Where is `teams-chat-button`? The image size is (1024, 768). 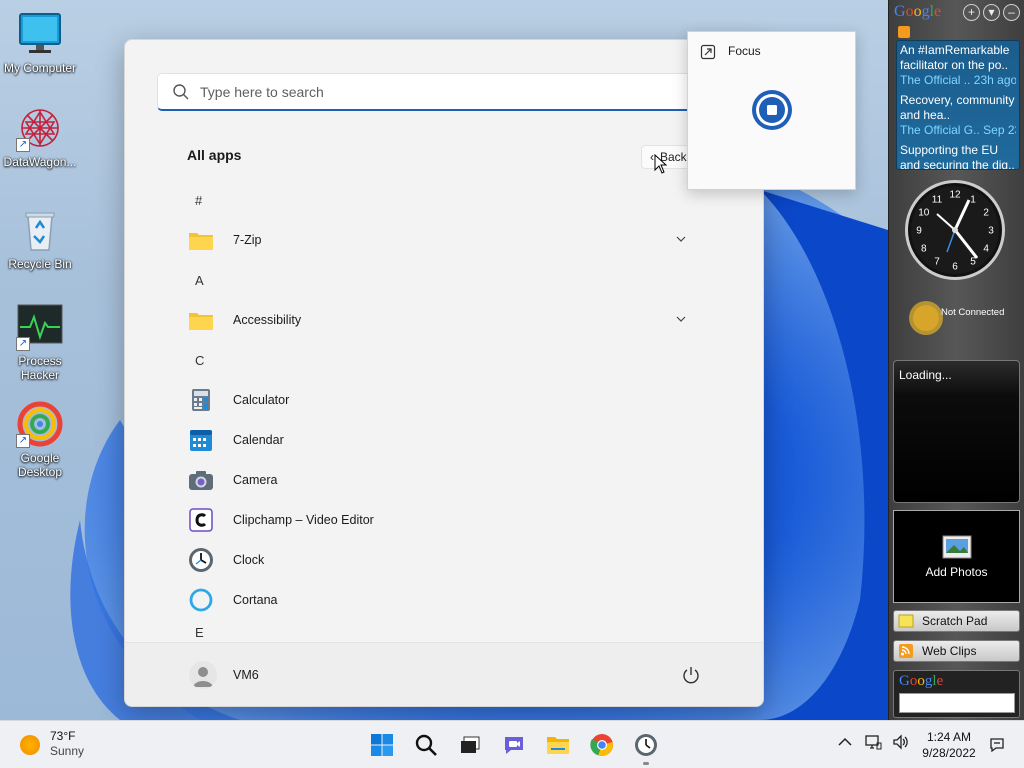 teams-chat-button is located at coordinates (514, 745).